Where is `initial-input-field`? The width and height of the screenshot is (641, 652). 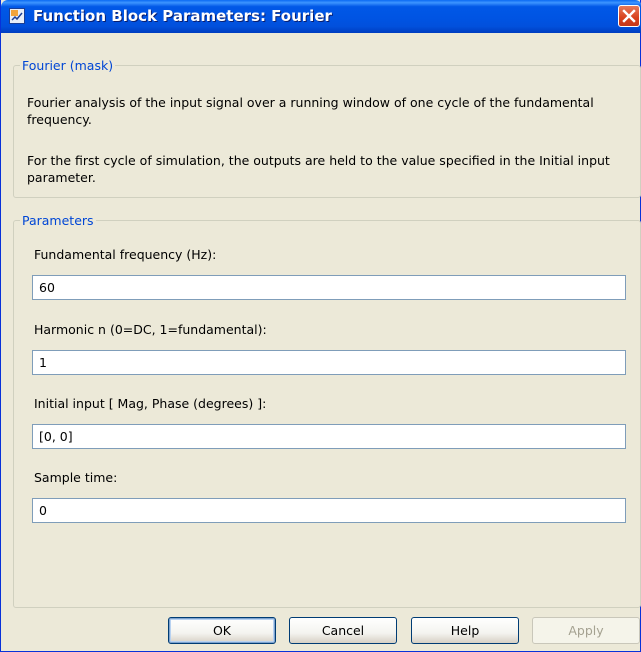
initial-input-field is located at coordinates (329, 436).